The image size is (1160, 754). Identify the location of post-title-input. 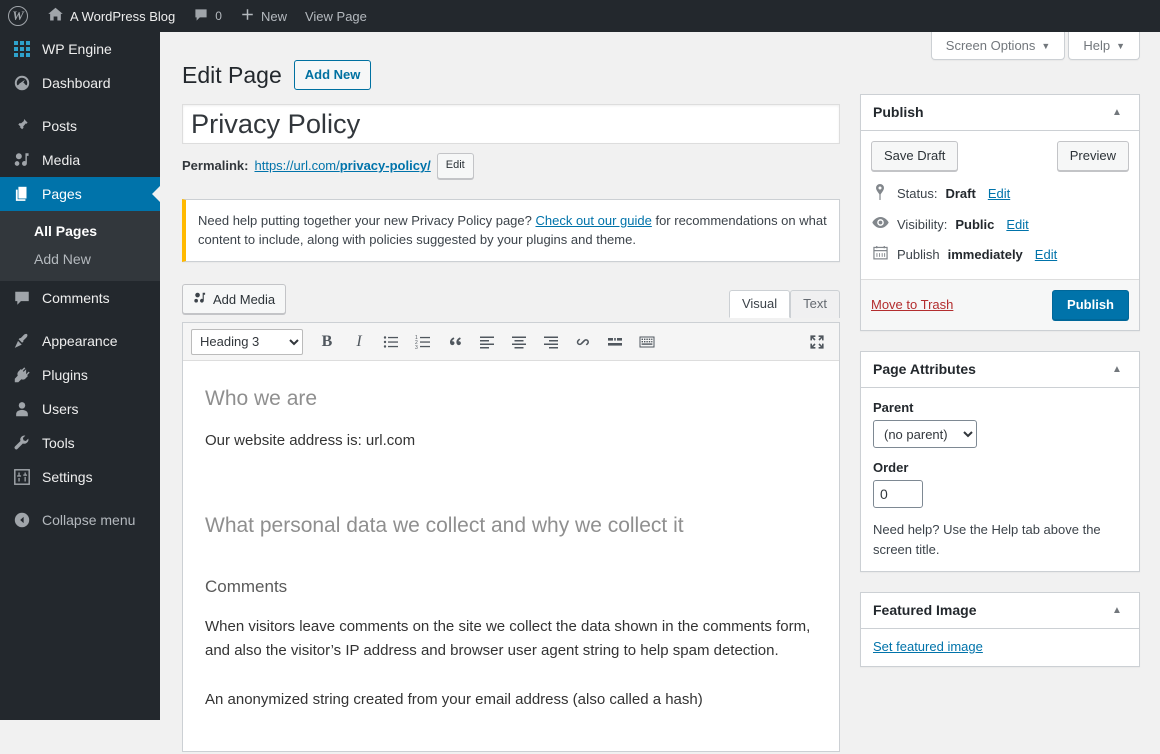
(511, 124).